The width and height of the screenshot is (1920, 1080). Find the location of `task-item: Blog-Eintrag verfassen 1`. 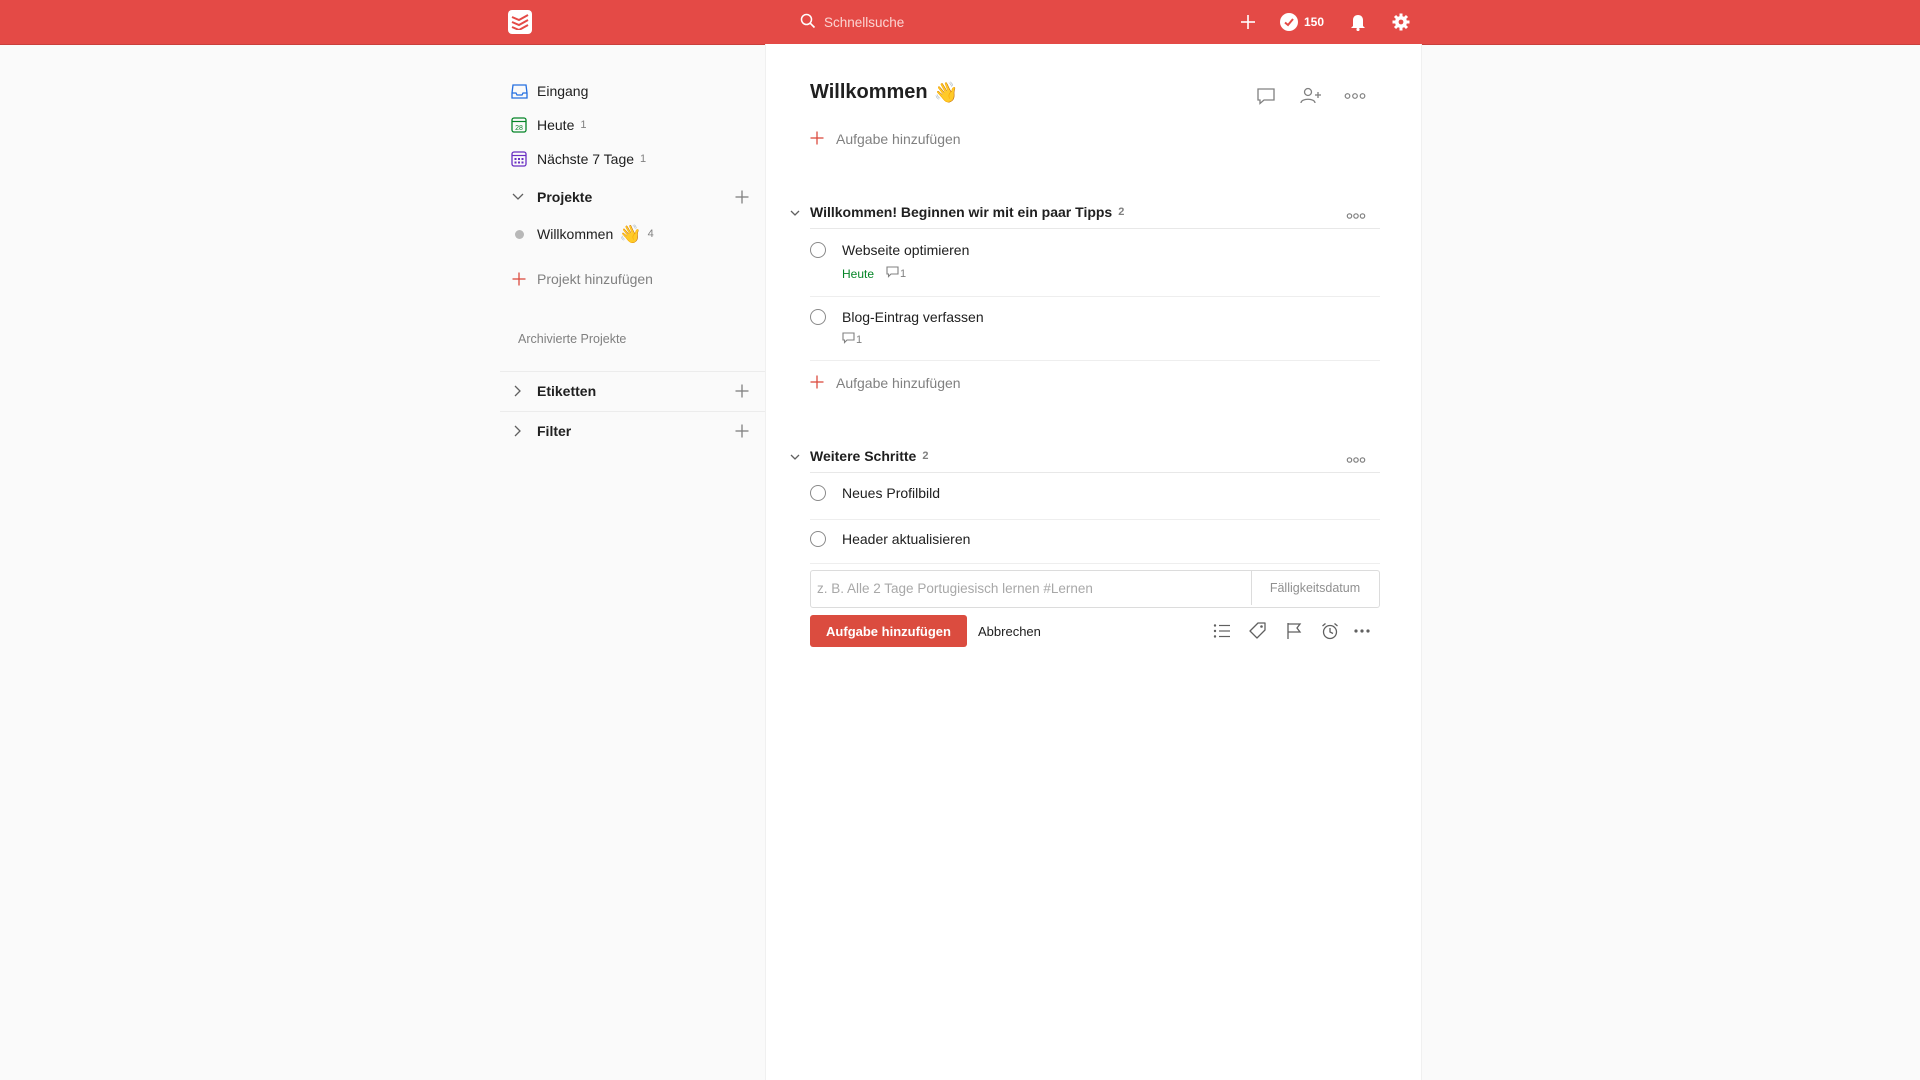

task-item: Blog-Eintrag verfassen 1 is located at coordinates (1095, 334).